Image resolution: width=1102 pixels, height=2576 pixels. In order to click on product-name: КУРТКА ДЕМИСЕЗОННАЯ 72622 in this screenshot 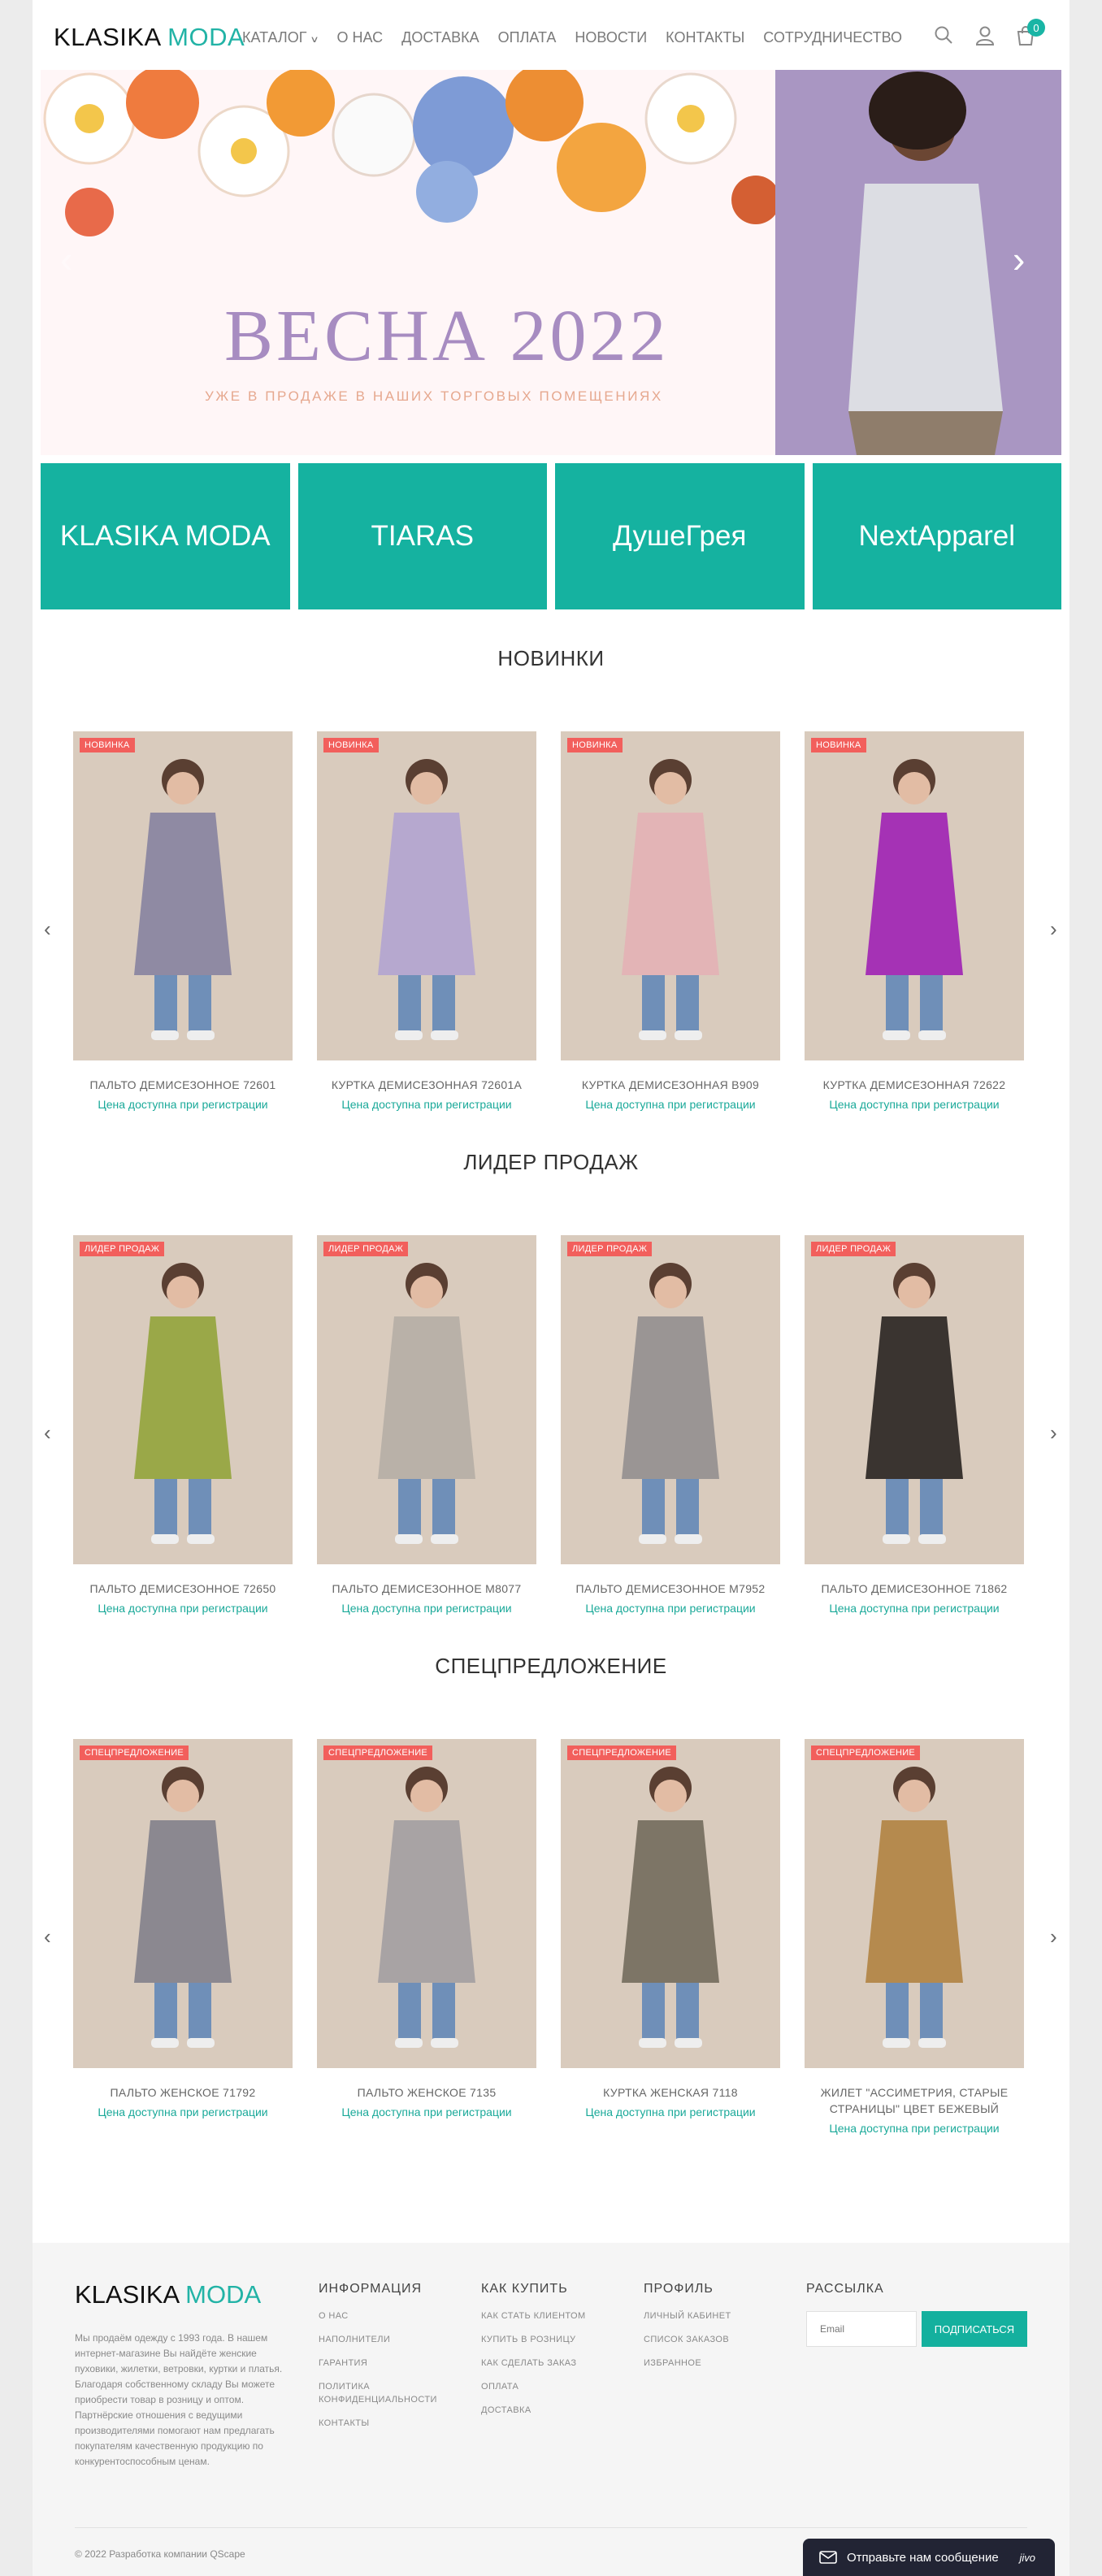, I will do `click(914, 1085)`.